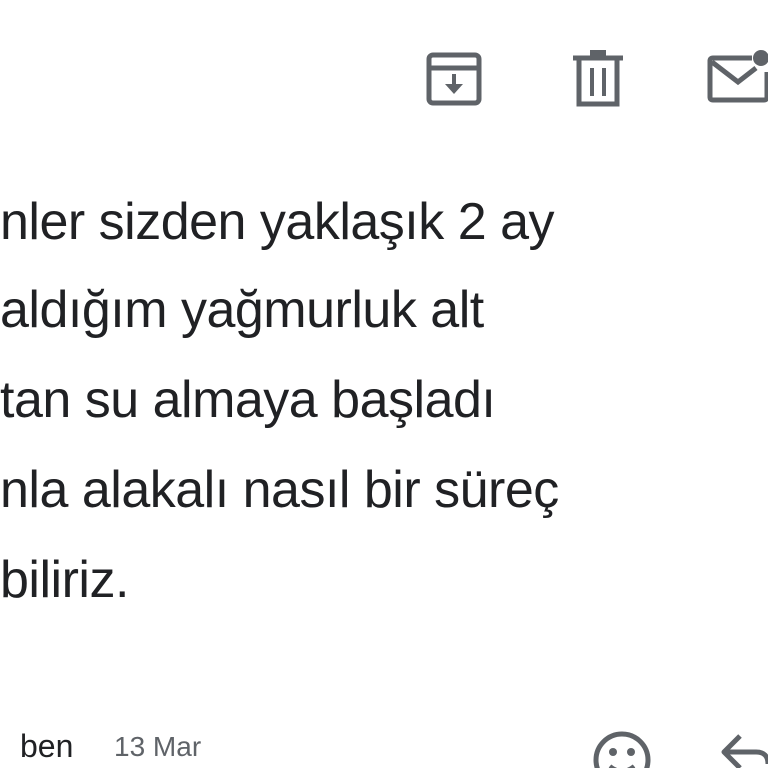 The width and height of the screenshot is (768, 768). I want to click on trash-icon, so click(598, 78).